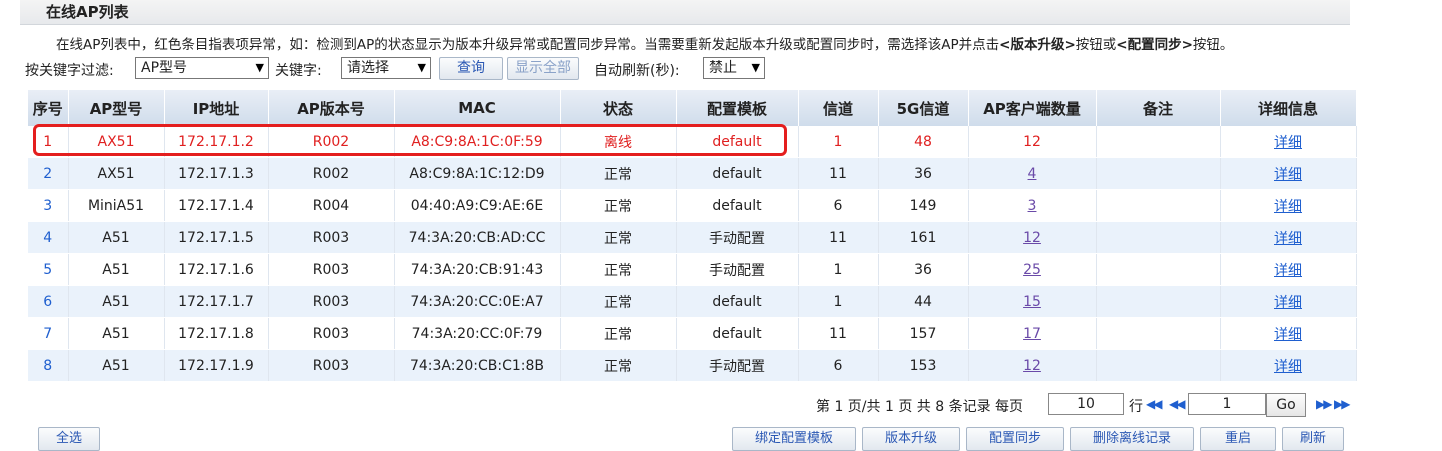 This screenshot has height=451, width=1442. I want to click on first-page-icon: ◀◀, so click(1154, 404).